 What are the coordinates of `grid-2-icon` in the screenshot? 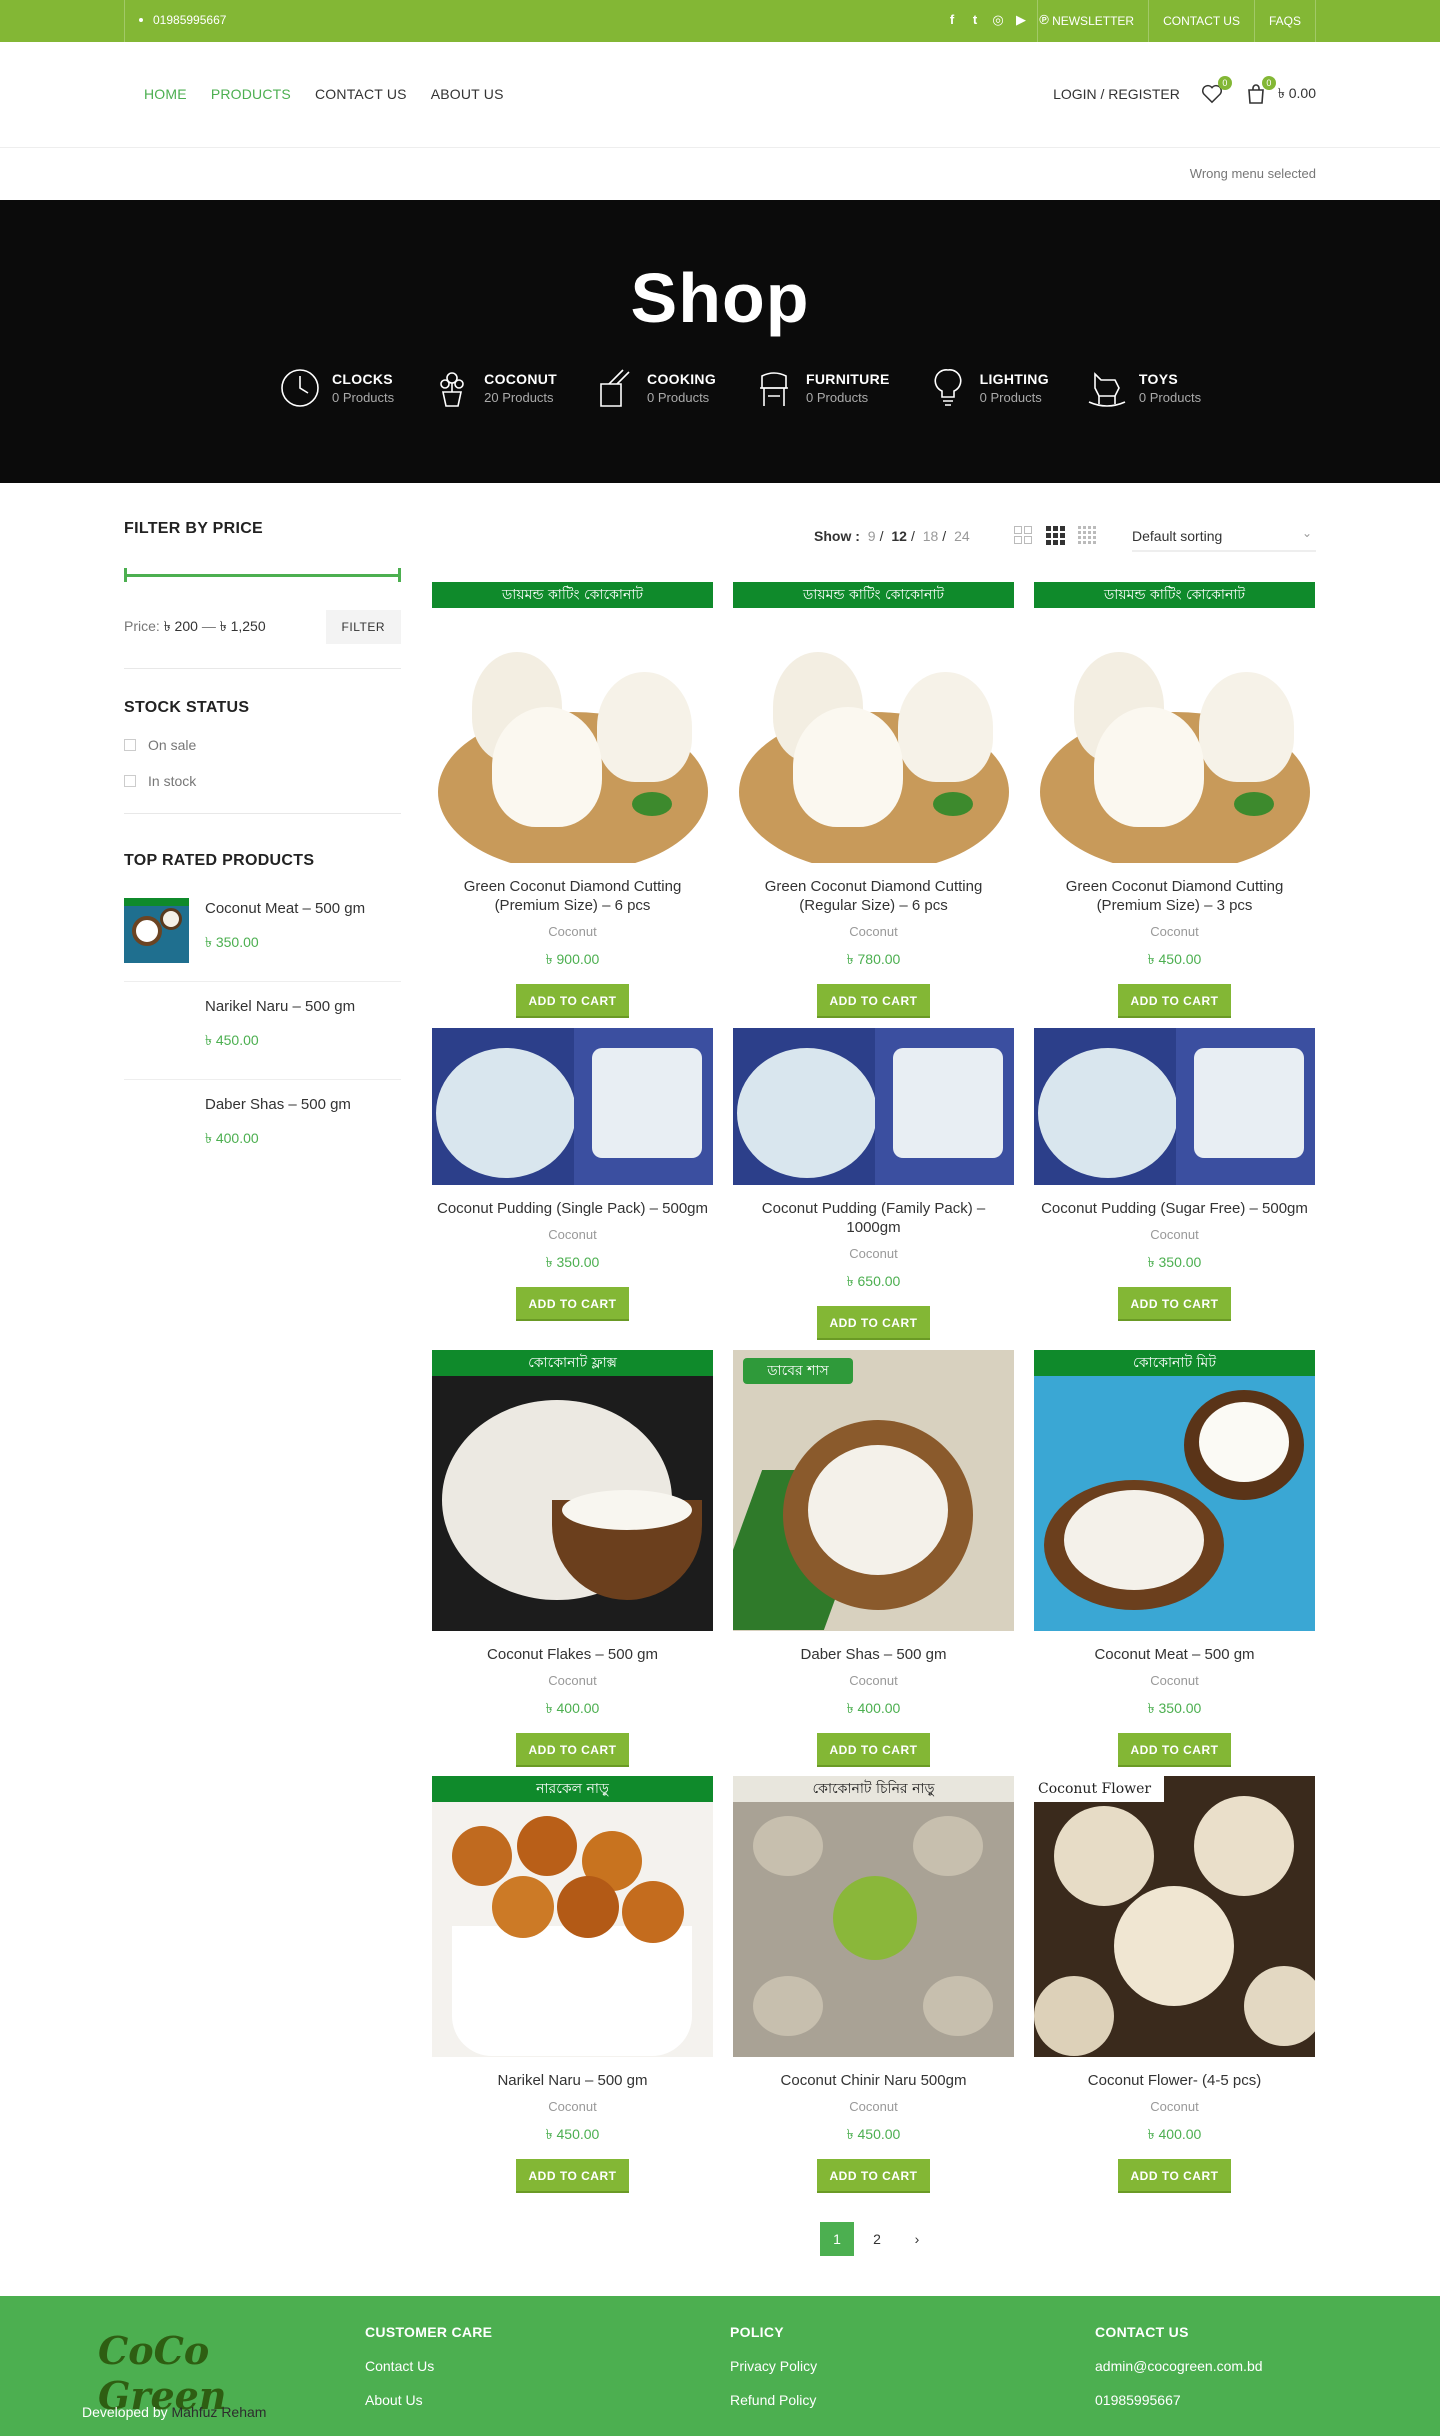 It's located at (1023, 535).